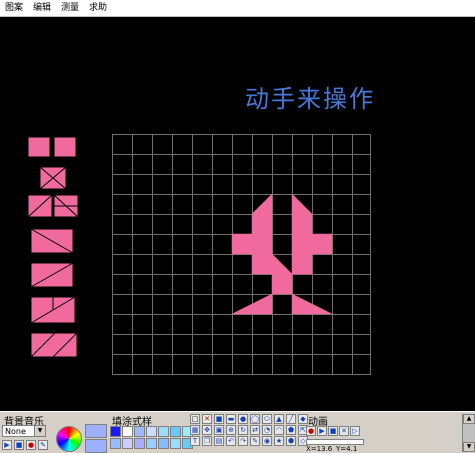  I want to click on play-icon: ▶, so click(7, 445).